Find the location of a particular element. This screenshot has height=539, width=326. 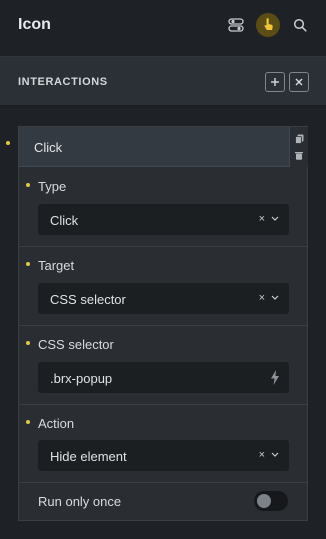

css-selector-value: .brx-popup is located at coordinates (81, 378).